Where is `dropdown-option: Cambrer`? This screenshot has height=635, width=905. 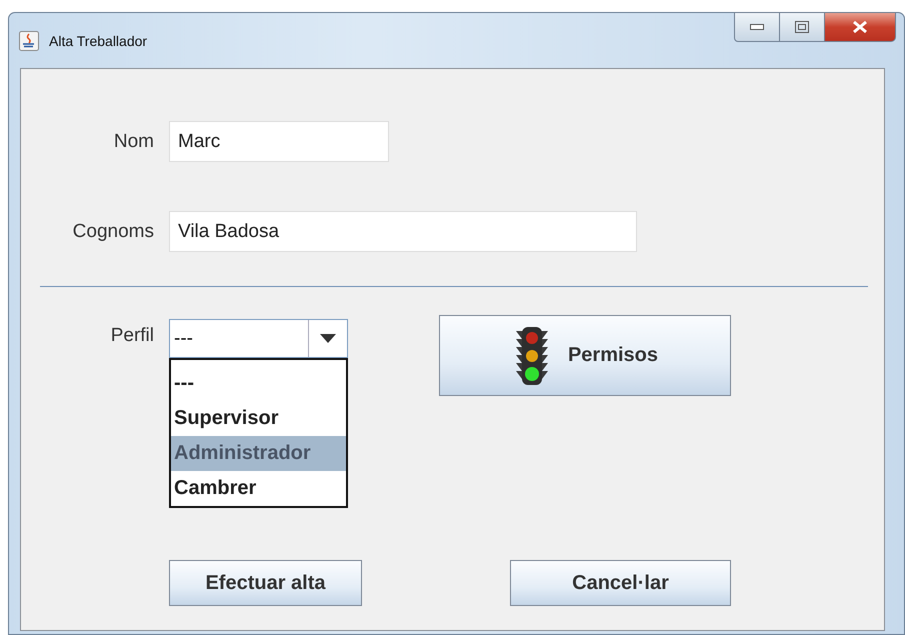 dropdown-option: Cambrer is located at coordinates (258, 488).